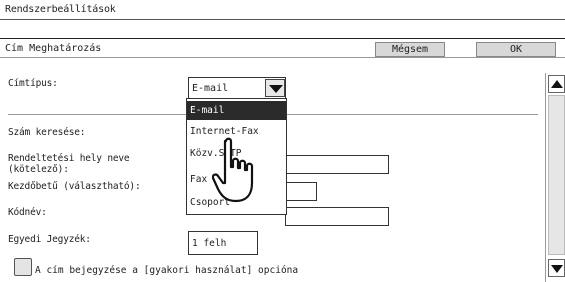  I want to click on scroll-track, so click(556, 175).